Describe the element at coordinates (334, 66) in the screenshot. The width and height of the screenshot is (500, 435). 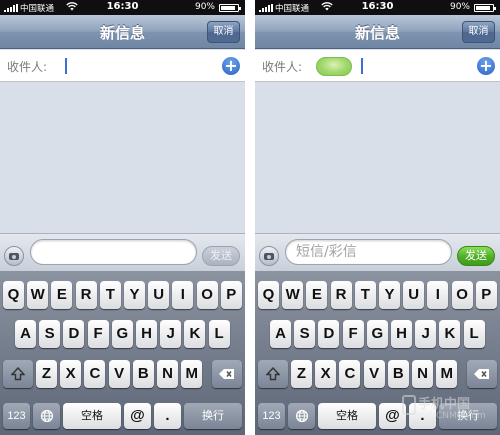
I see `recipient-chip` at that location.